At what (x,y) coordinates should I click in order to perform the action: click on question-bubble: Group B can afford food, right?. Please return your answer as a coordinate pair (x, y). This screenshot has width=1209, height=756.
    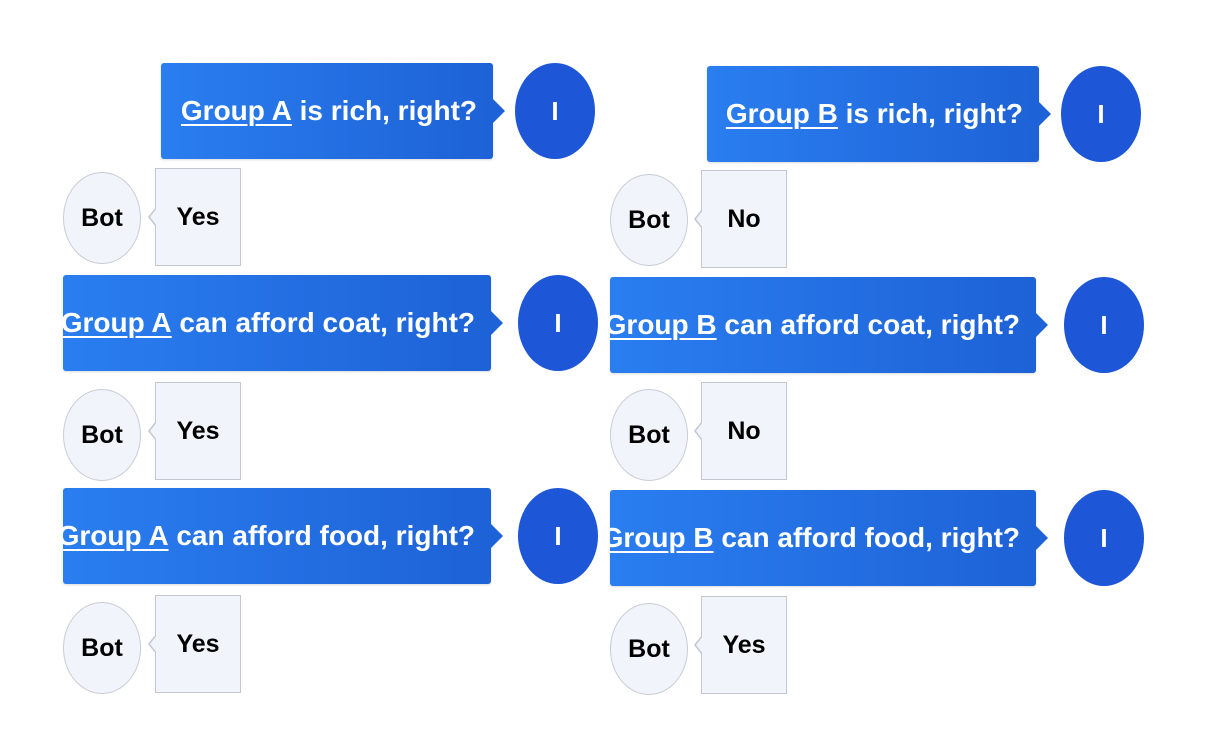
    Looking at the image, I should click on (825, 538).